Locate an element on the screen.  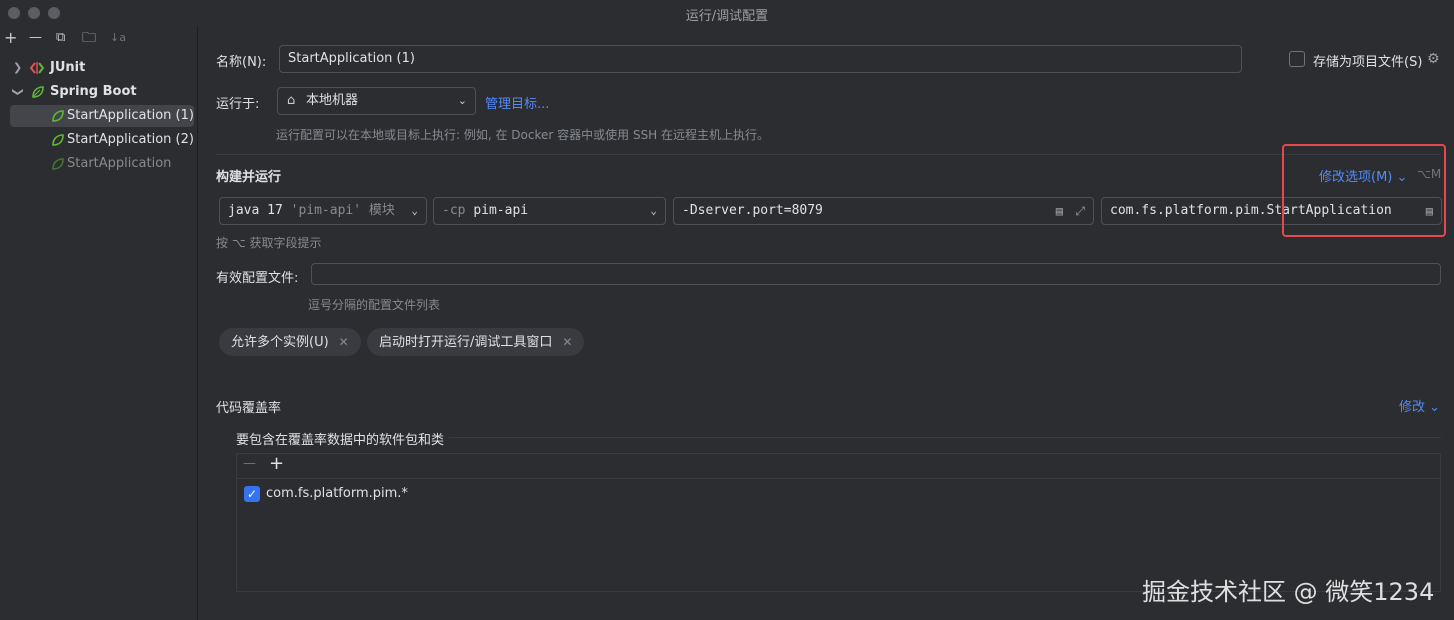
title-bar: 运行/调试配置 is located at coordinates (727, 13).